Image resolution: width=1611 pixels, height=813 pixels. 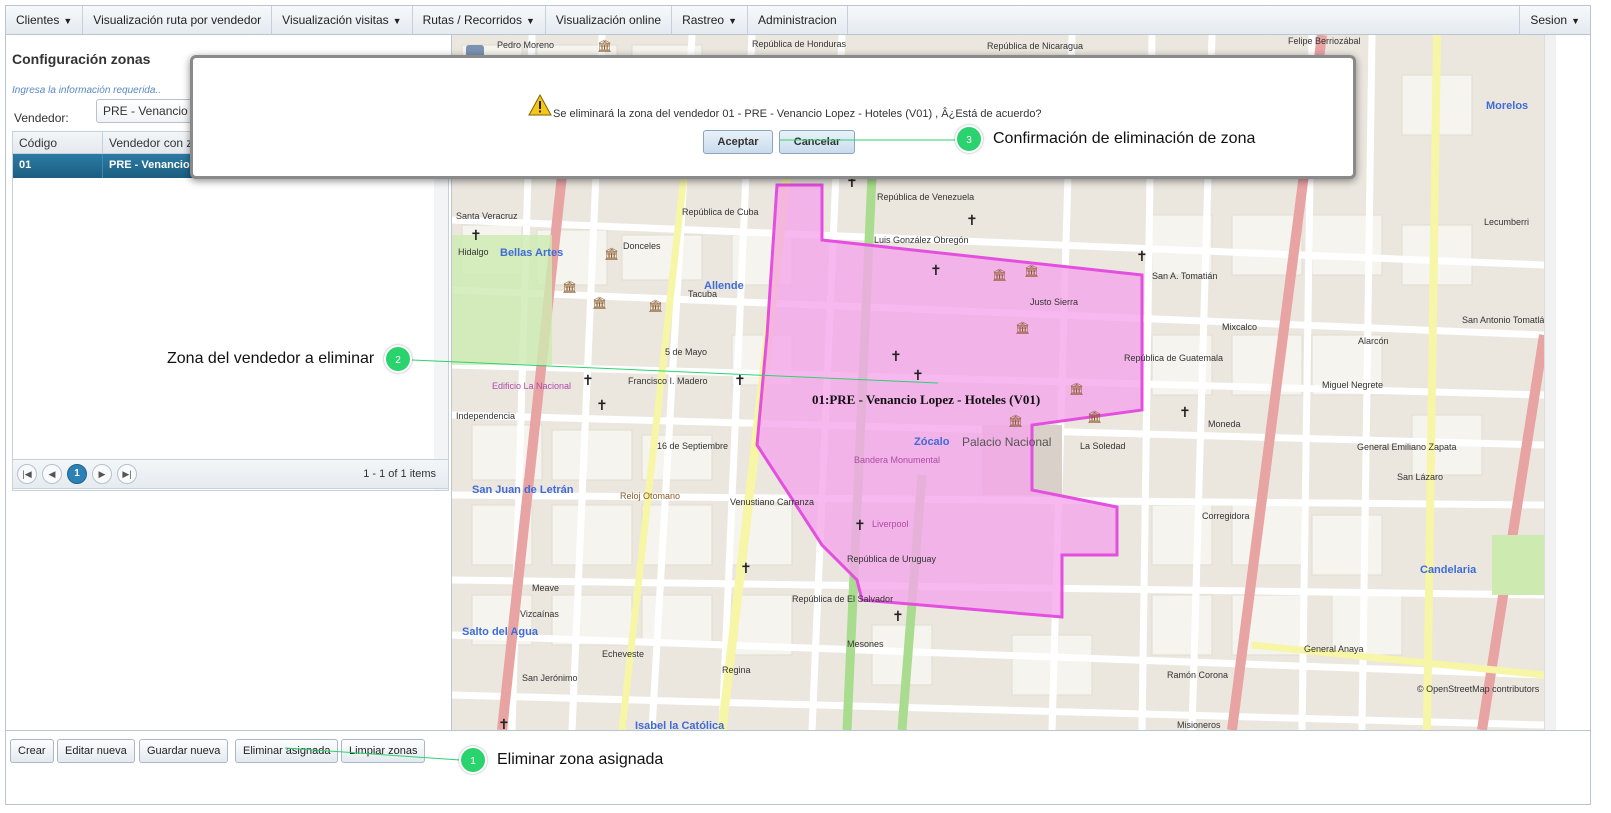 What do you see at coordinates (473, 760) in the screenshot?
I see `callout-badge: 1` at bounding box center [473, 760].